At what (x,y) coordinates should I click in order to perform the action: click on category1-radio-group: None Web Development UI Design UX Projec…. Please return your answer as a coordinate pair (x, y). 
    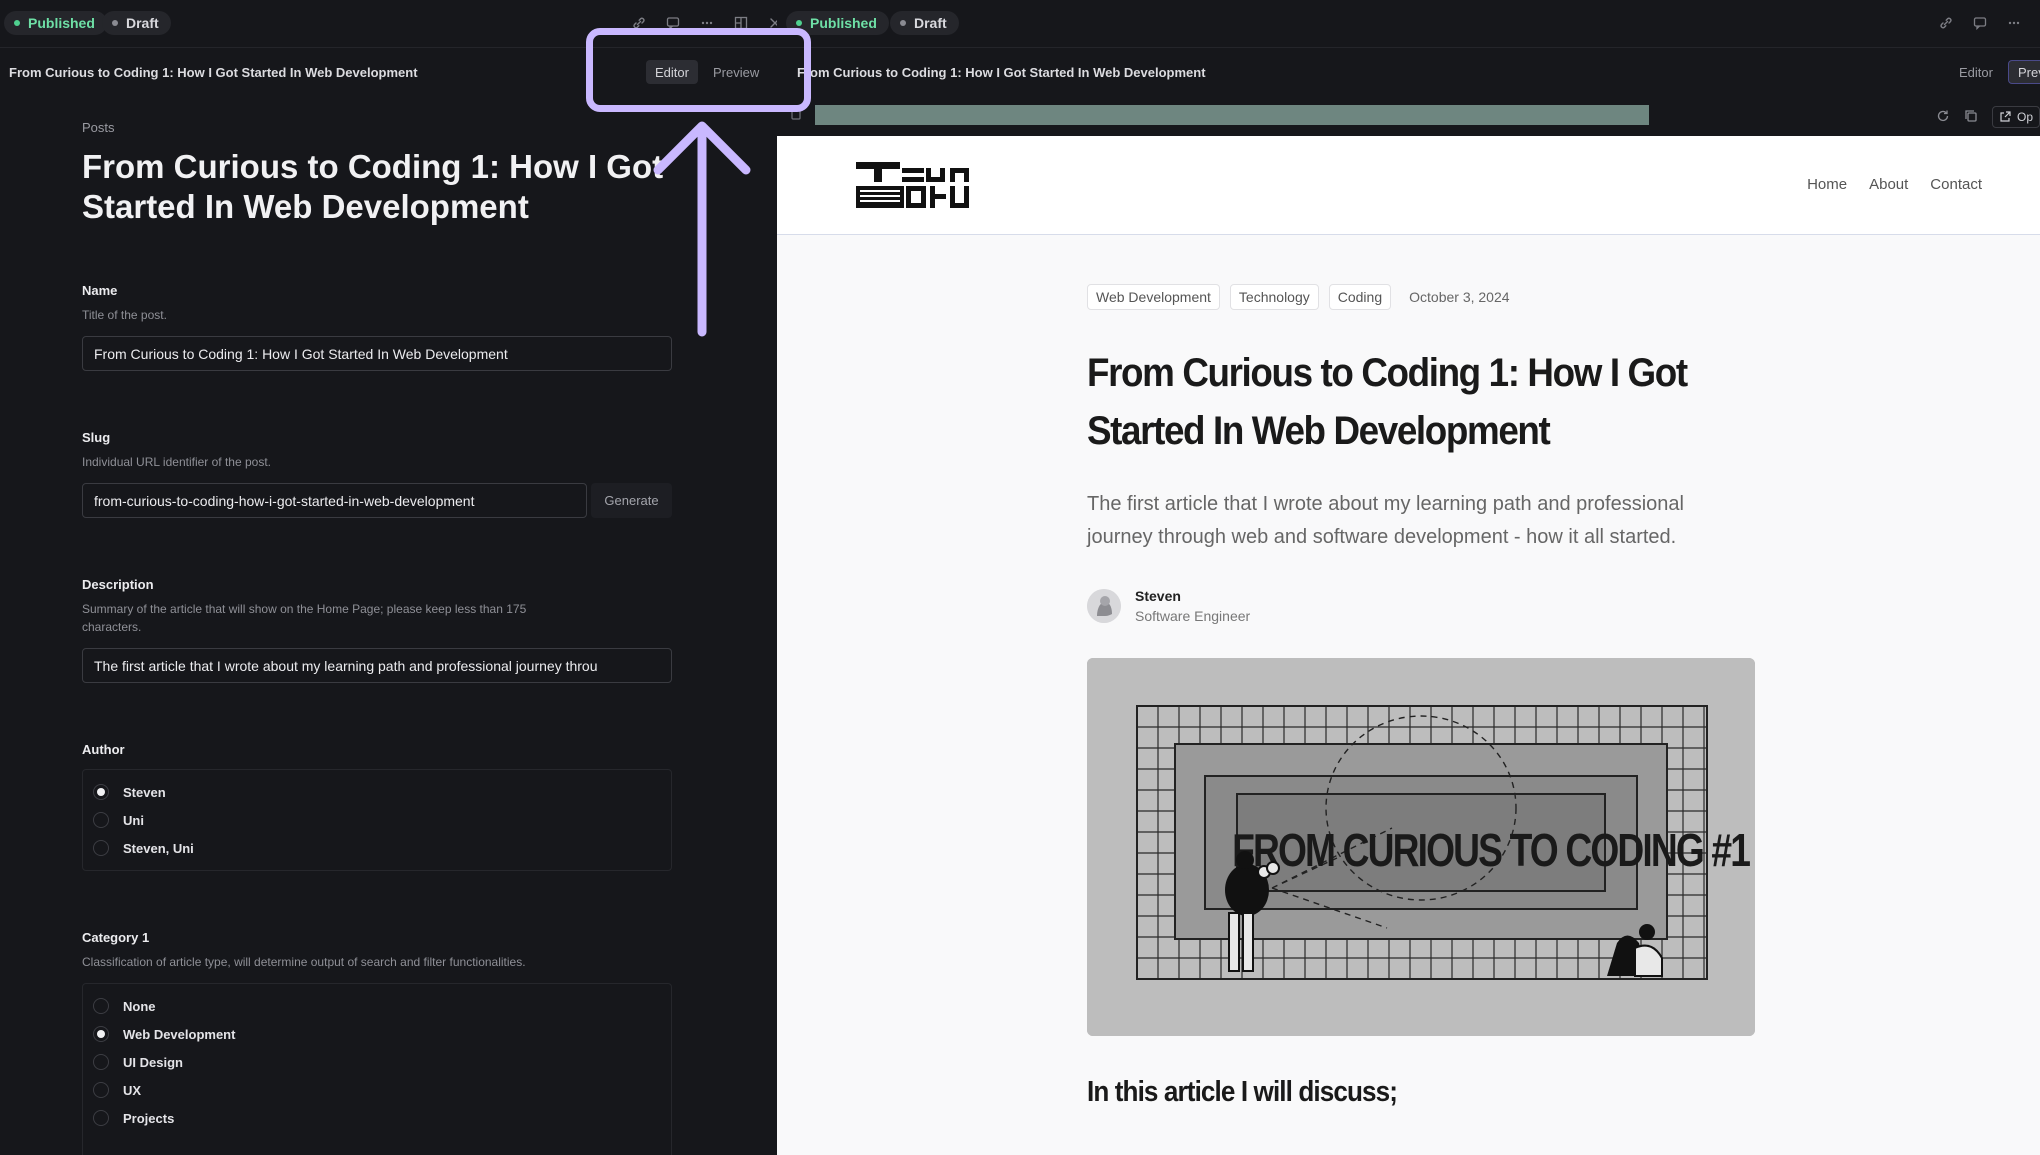
    Looking at the image, I should click on (377, 1069).